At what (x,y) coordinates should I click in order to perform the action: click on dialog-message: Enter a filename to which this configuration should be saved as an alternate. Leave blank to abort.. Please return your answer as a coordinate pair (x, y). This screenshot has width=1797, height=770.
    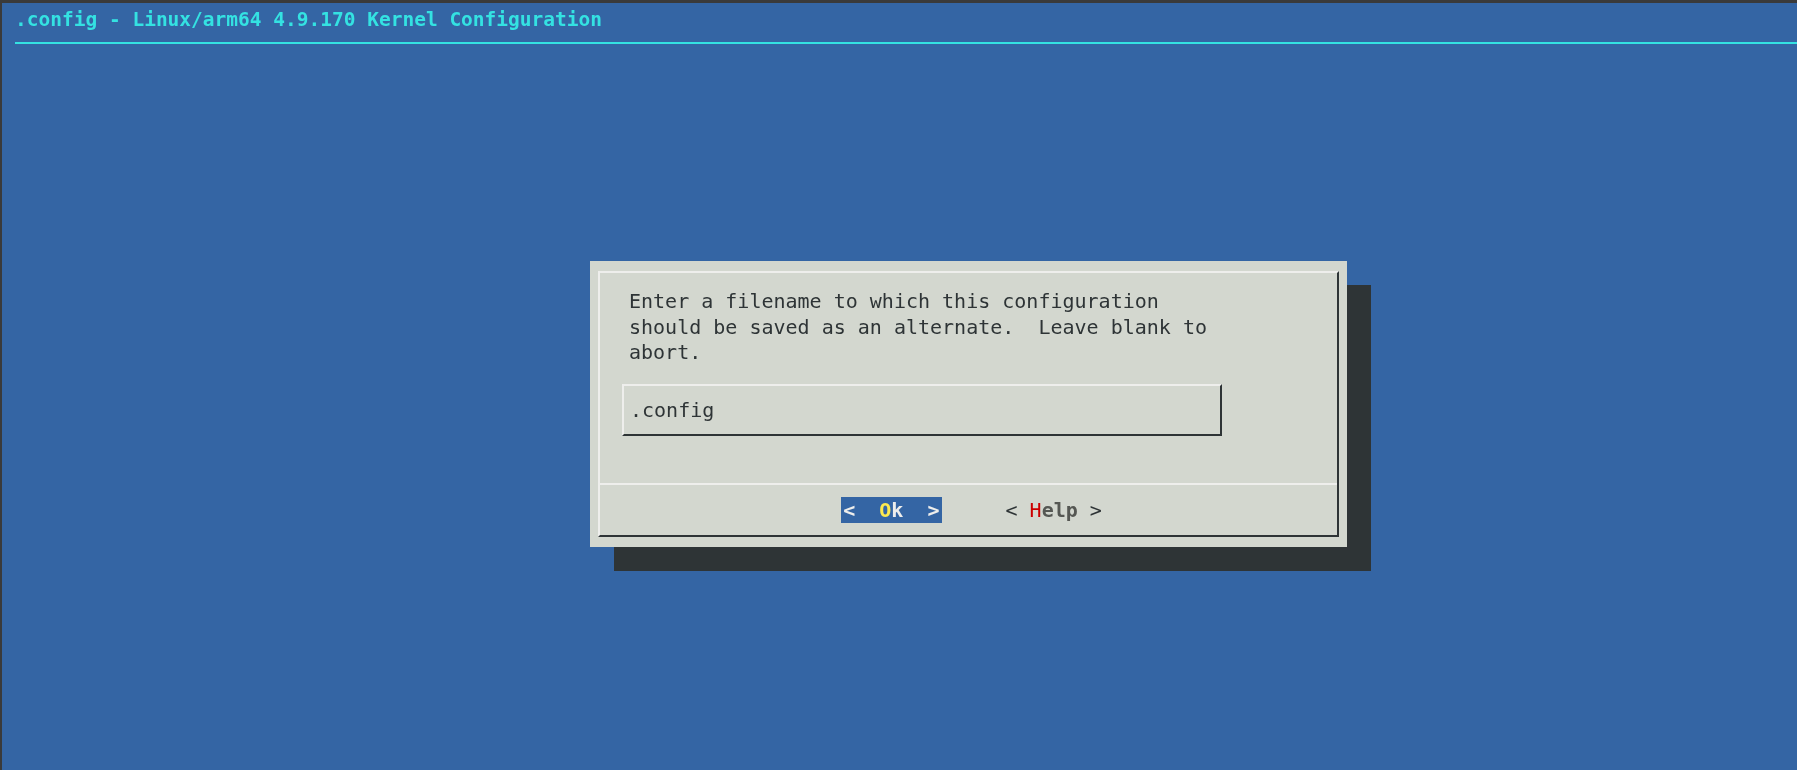
    Looking at the image, I should click on (918, 327).